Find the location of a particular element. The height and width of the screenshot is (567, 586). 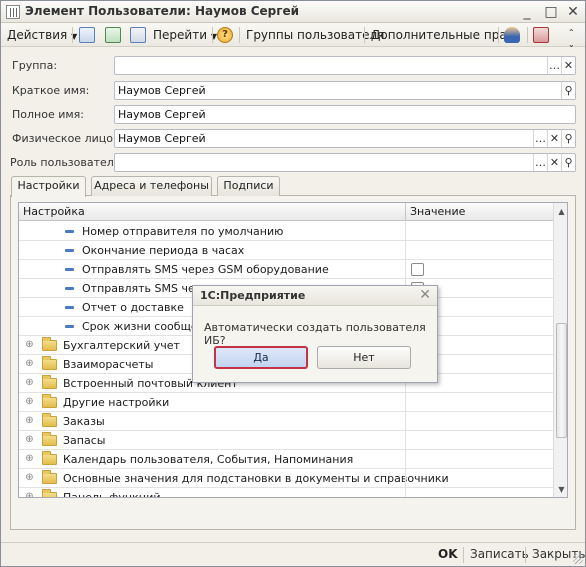

dialog-header: 1С:Предприятие ✕ is located at coordinates (315, 296).